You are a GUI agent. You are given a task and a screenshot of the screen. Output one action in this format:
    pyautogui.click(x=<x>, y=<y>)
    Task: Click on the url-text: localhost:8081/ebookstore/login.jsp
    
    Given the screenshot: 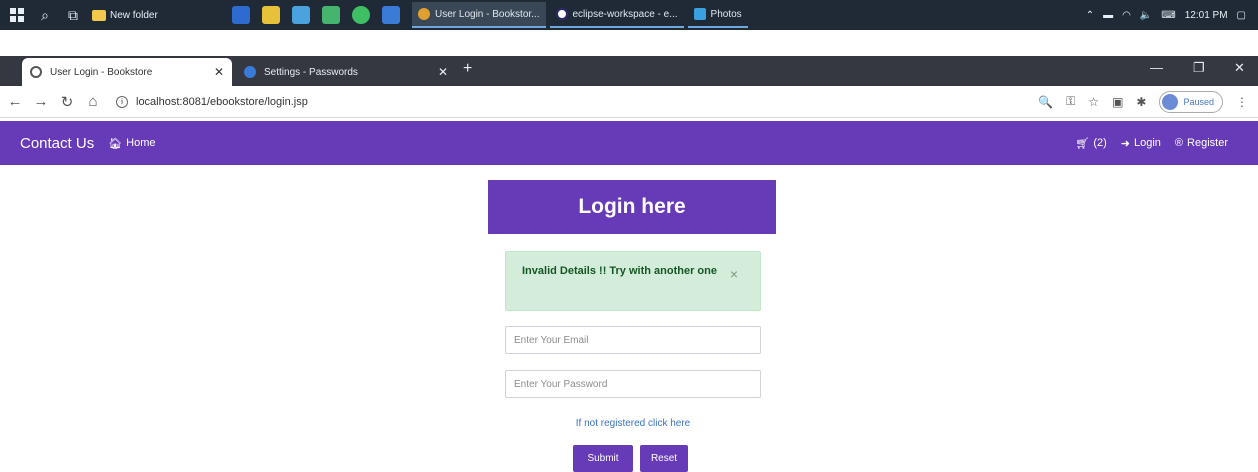 What is the action you would take?
    pyautogui.click(x=222, y=101)
    